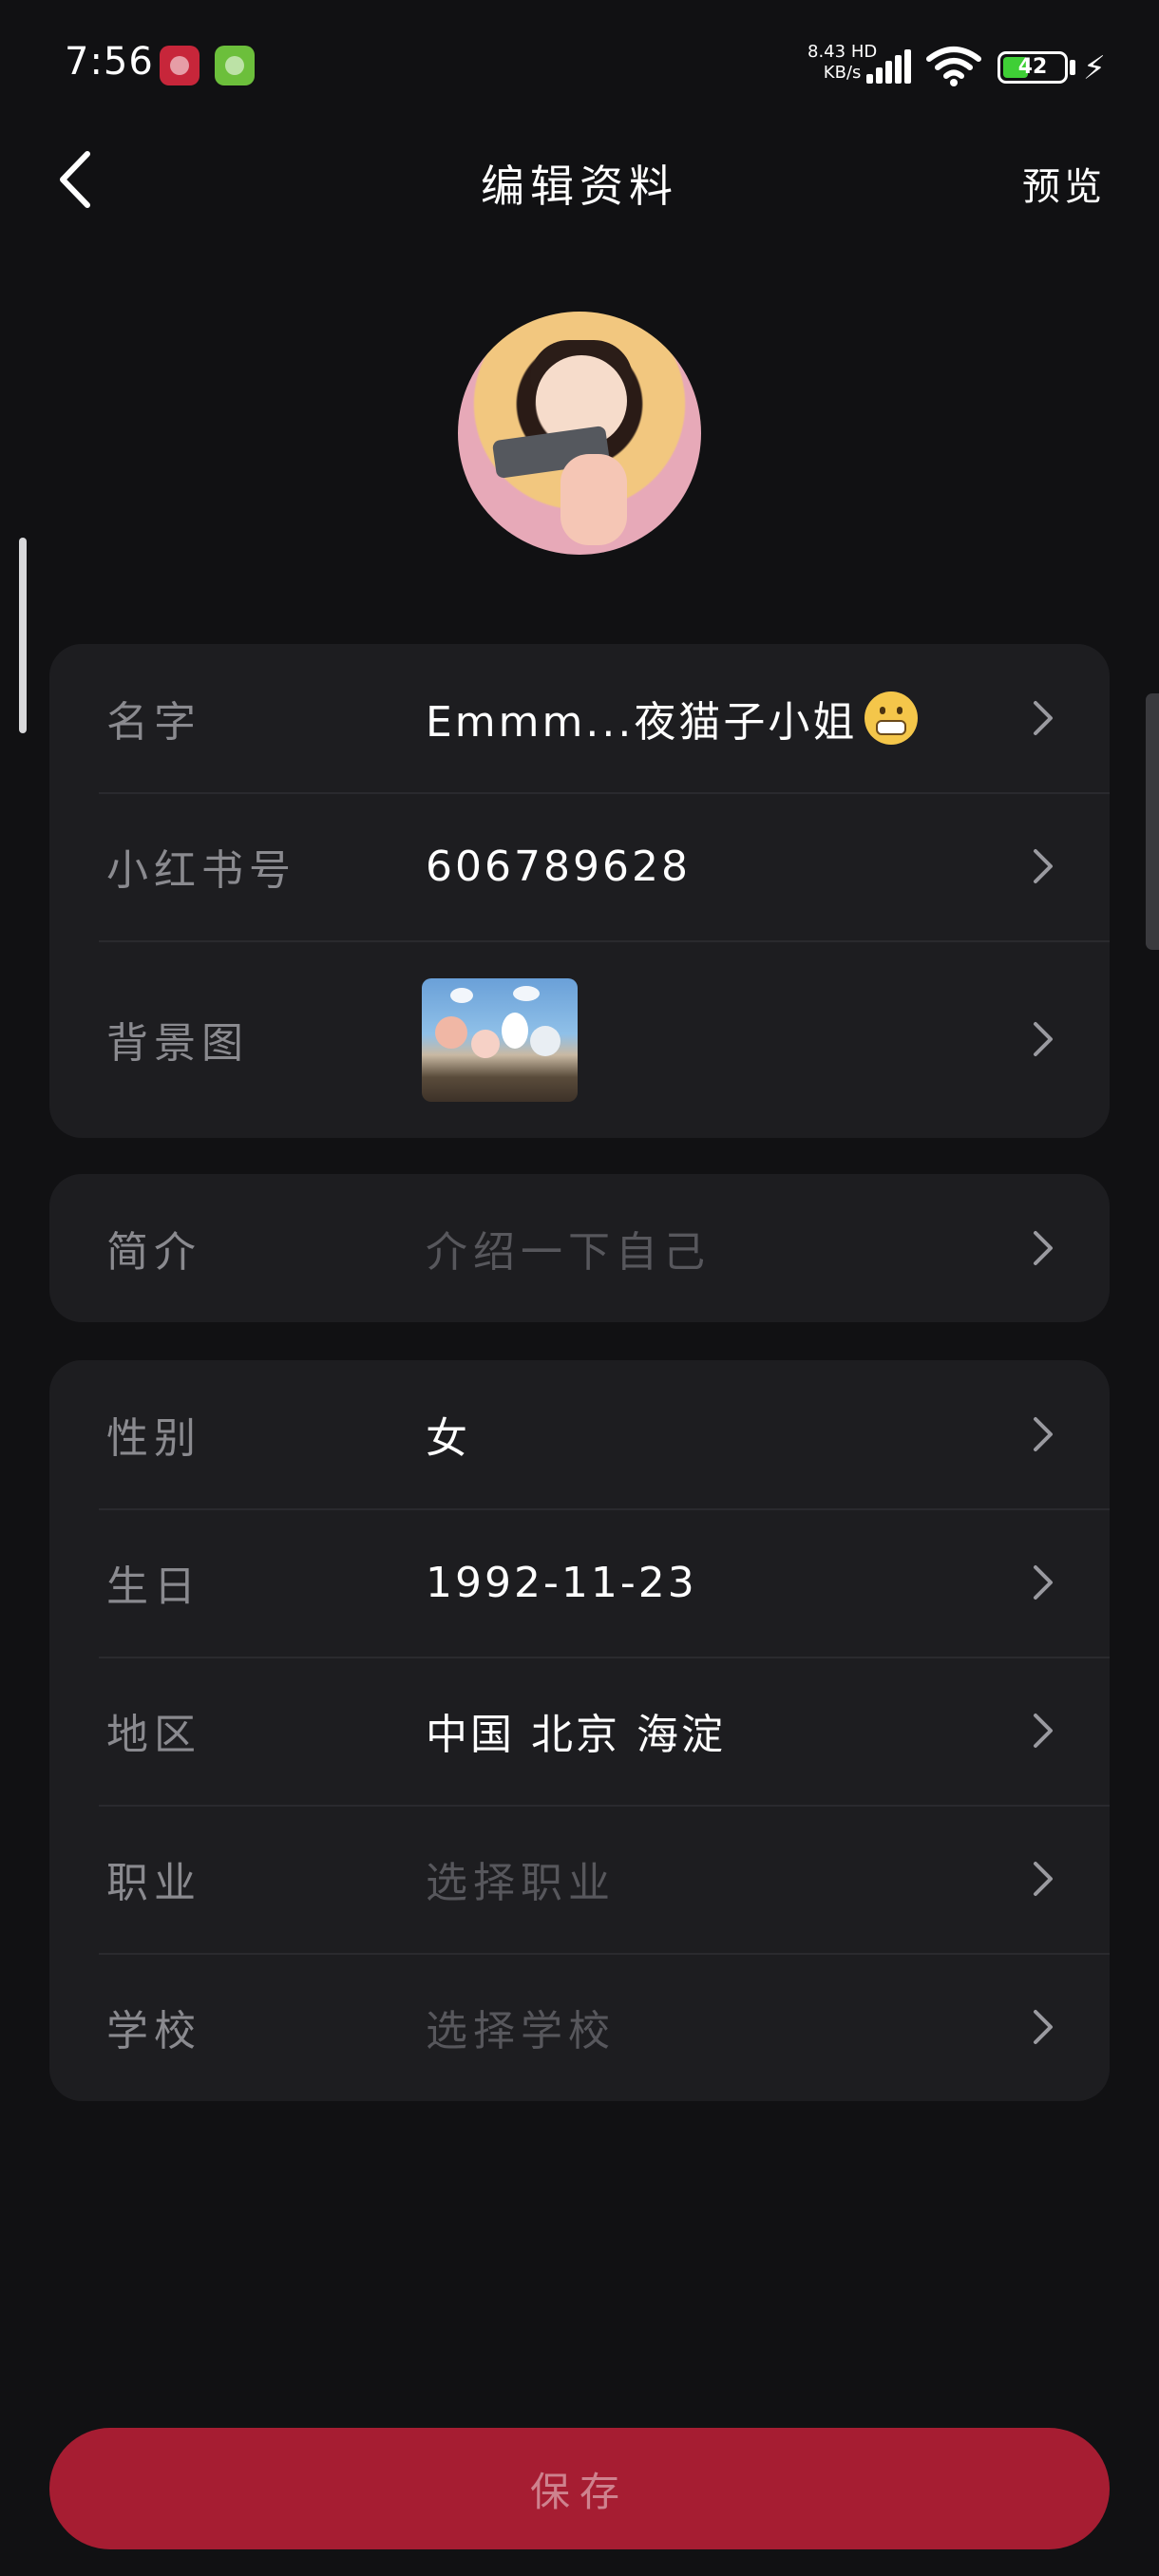 Image resolution: width=1159 pixels, height=2576 pixels. What do you see at coordinates (1094, 68) in the screenshot?
I see `charging-icon: ⚡` at bounding box center [1094, 68].